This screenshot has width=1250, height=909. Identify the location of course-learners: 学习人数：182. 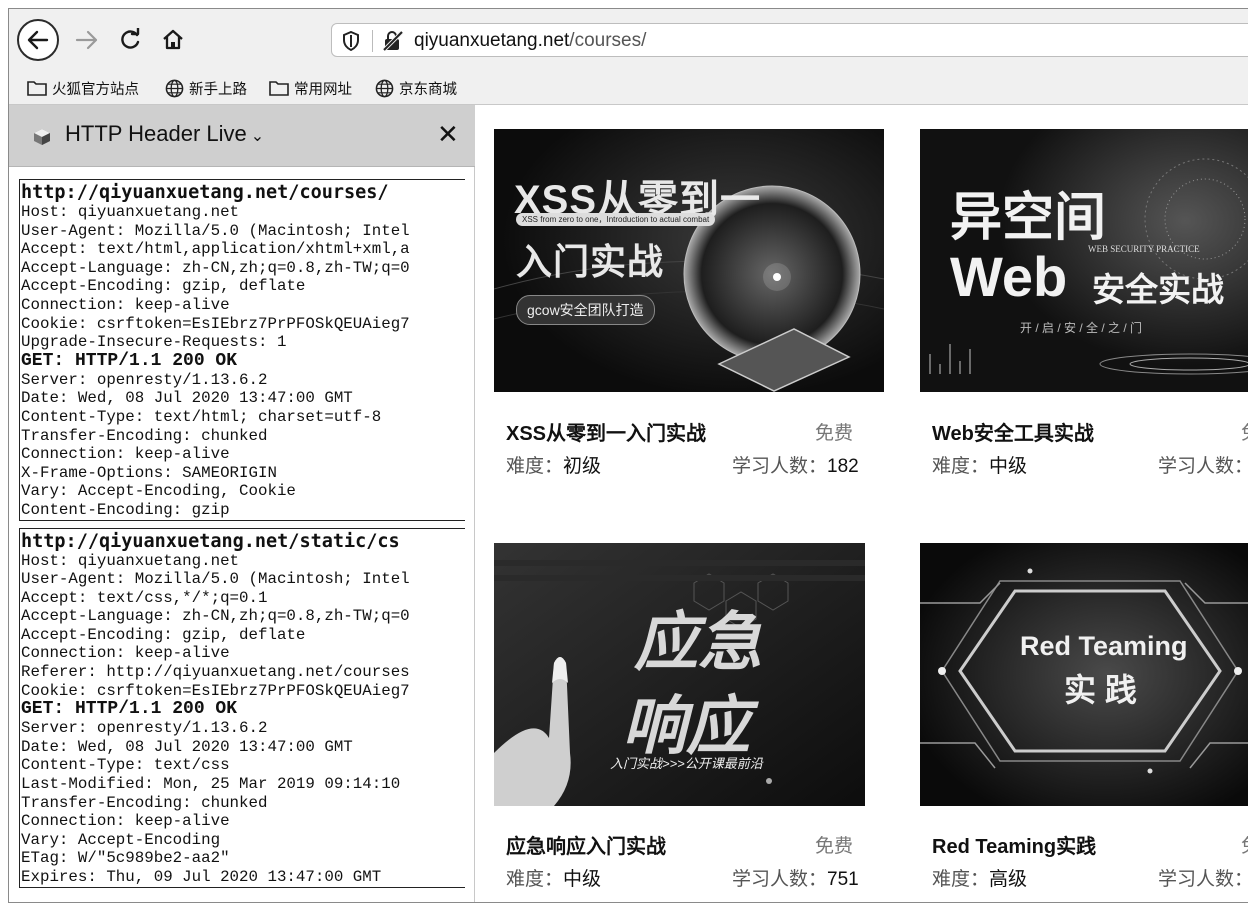
(795, 464).